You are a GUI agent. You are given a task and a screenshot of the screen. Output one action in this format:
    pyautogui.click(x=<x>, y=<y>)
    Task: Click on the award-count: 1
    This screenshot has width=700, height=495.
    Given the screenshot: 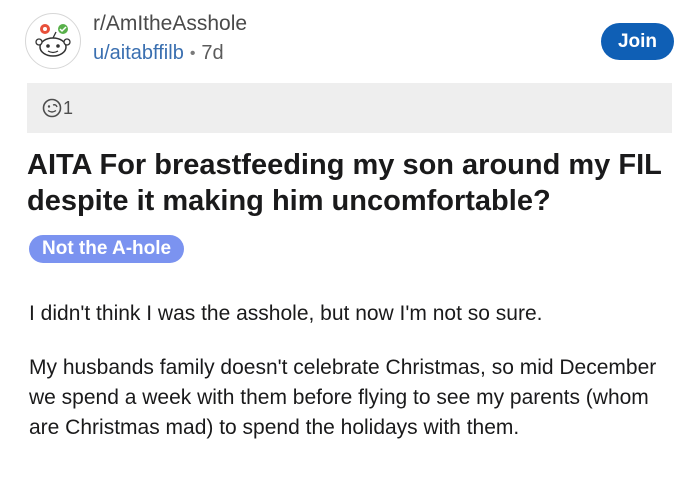 What is the action you would take?
    pyautogui.click(x=68, y=107)
    